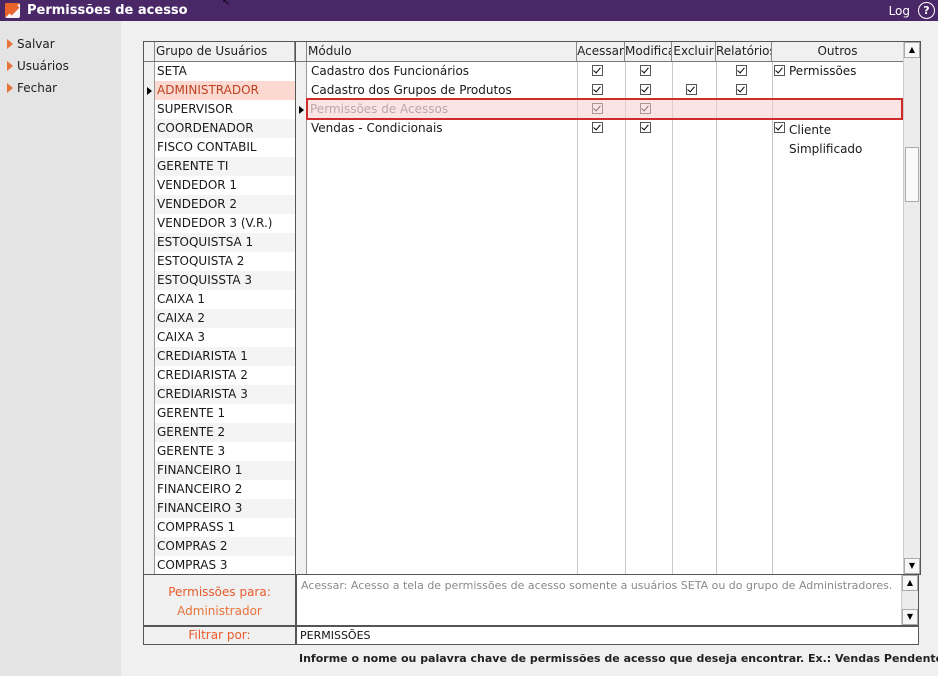  I want to click on groups-header: Grupo de Usuários, so click(225, 52).